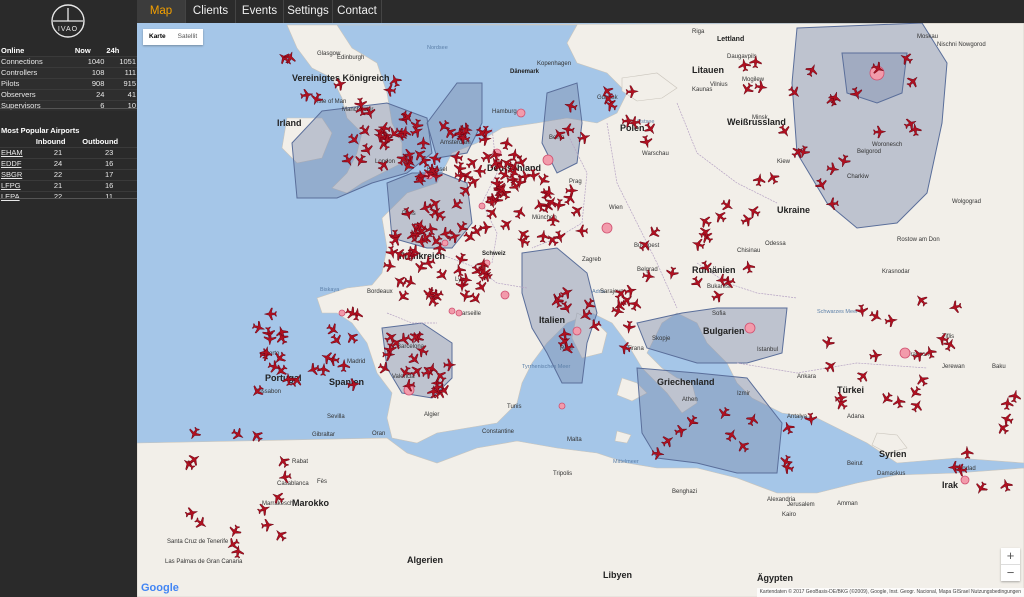 The image size is (1024, 597). Describe the element at coordinates (918, 240) in the screenshot. I see `city-label: Rostow am Don` at that location.